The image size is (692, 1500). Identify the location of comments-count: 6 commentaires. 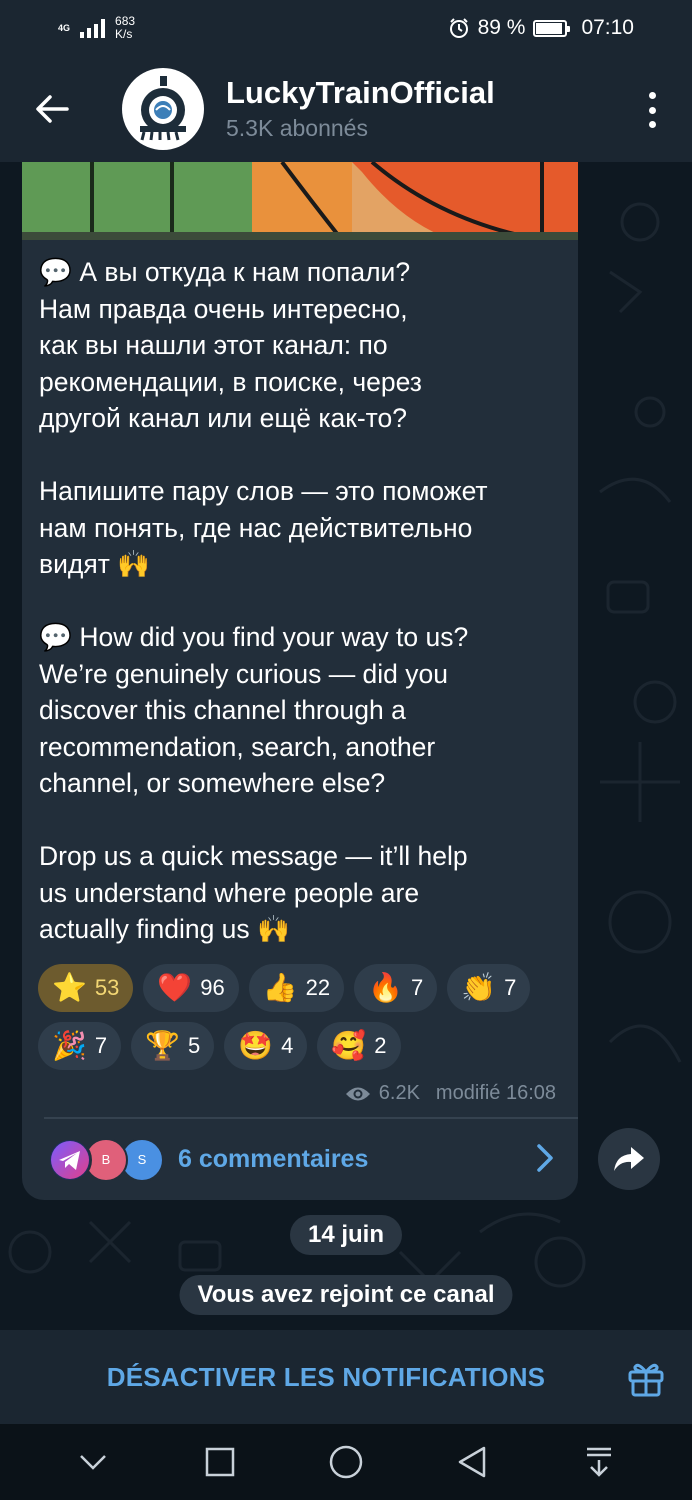
(273, 1159).